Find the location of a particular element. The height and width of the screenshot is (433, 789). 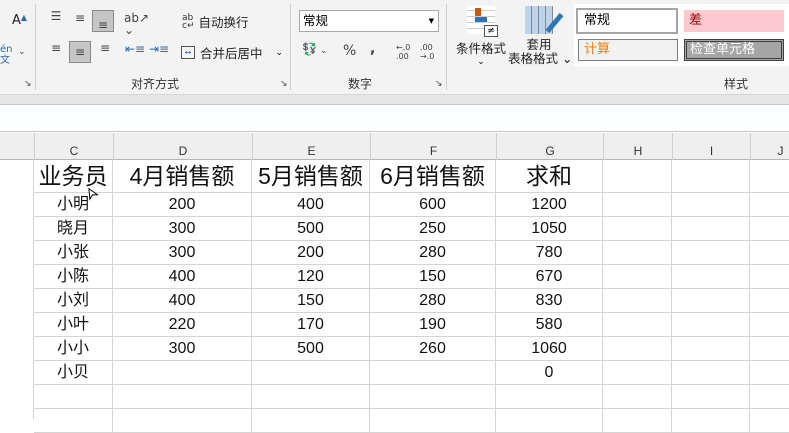

formula-bar is located at coordinates (394, 118).